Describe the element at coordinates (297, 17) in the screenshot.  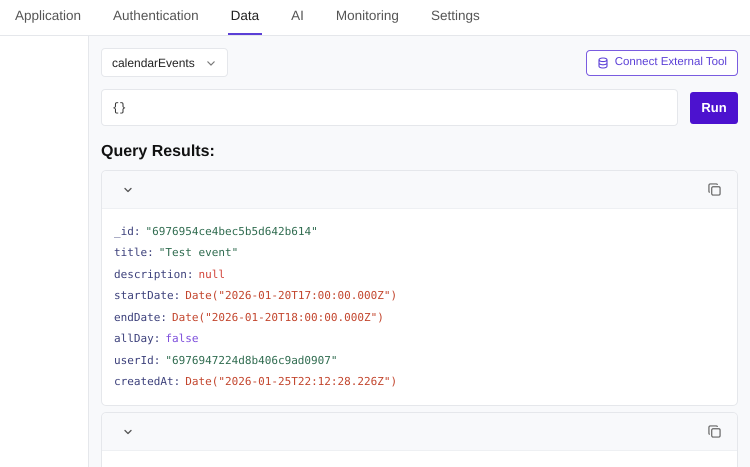
I see `nav-tab: AI` at that location.